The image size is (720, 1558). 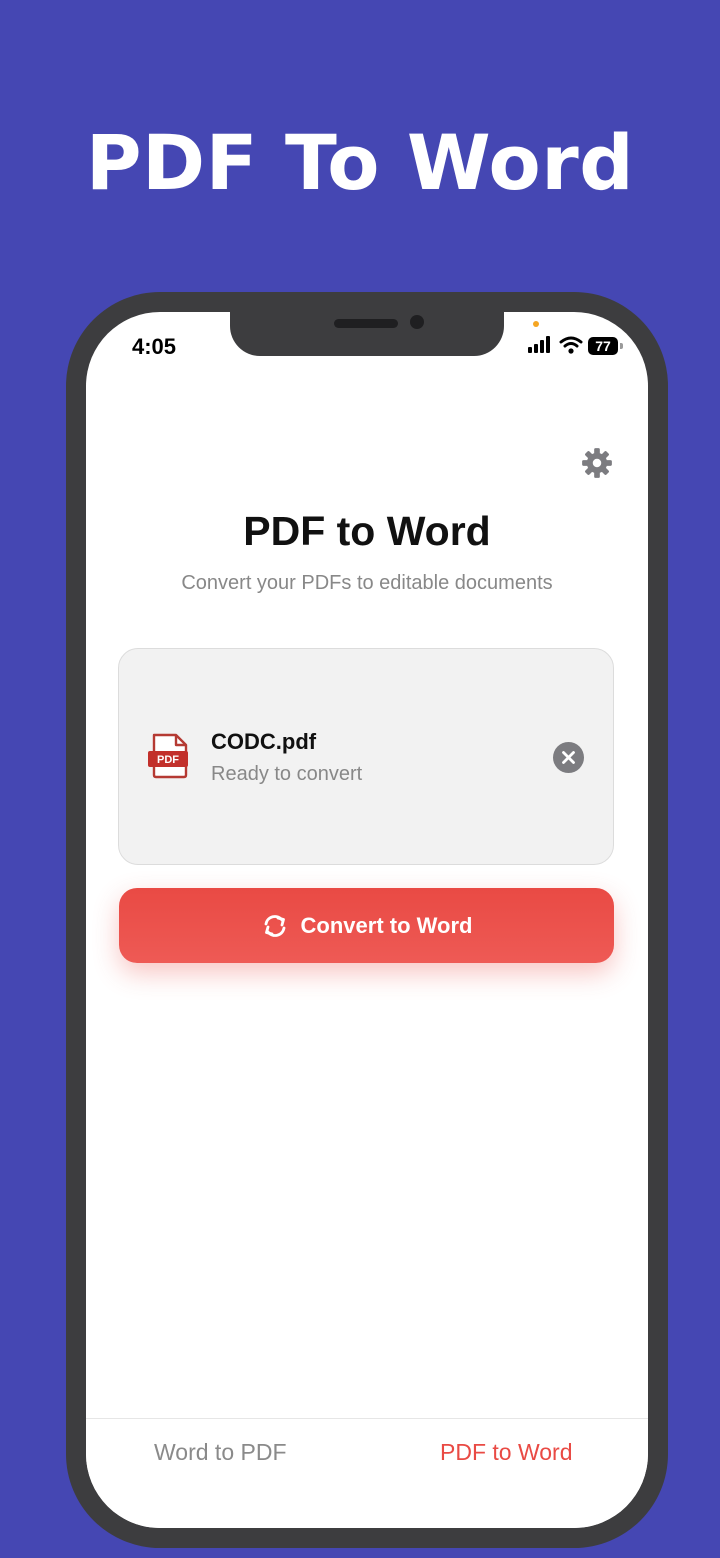 What do you see at coordinates (367, 334) in the screenshot?
I see `notch` at bounding box center [367, 334].